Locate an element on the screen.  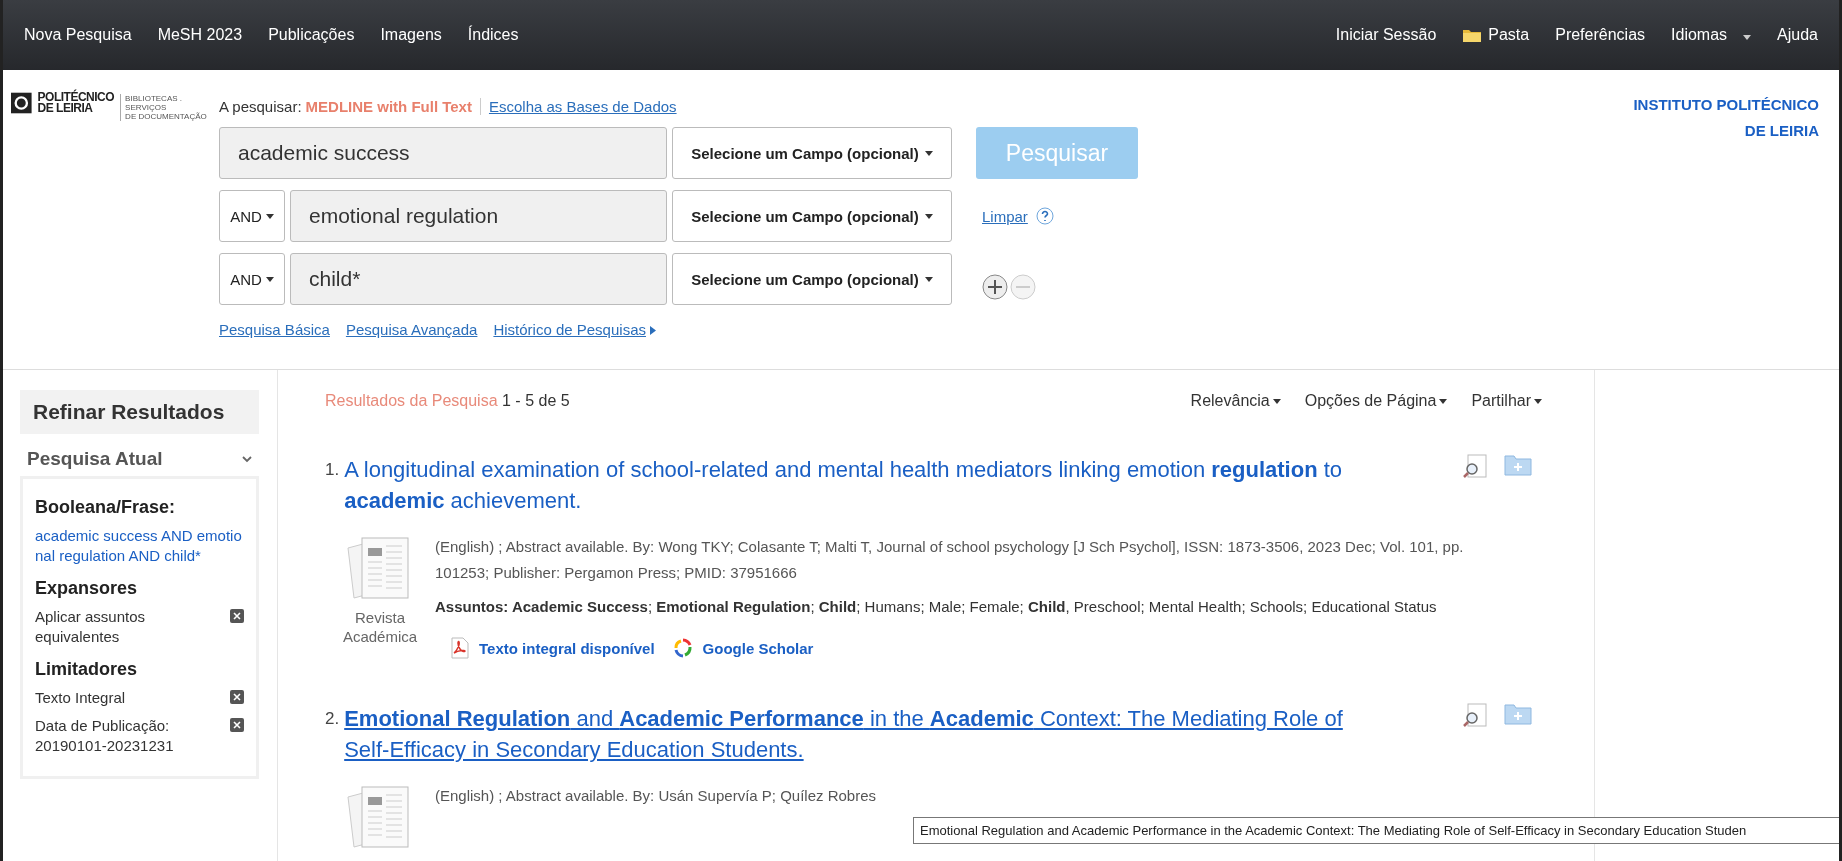
search-input: academic success is located at coordinates (443, 153).